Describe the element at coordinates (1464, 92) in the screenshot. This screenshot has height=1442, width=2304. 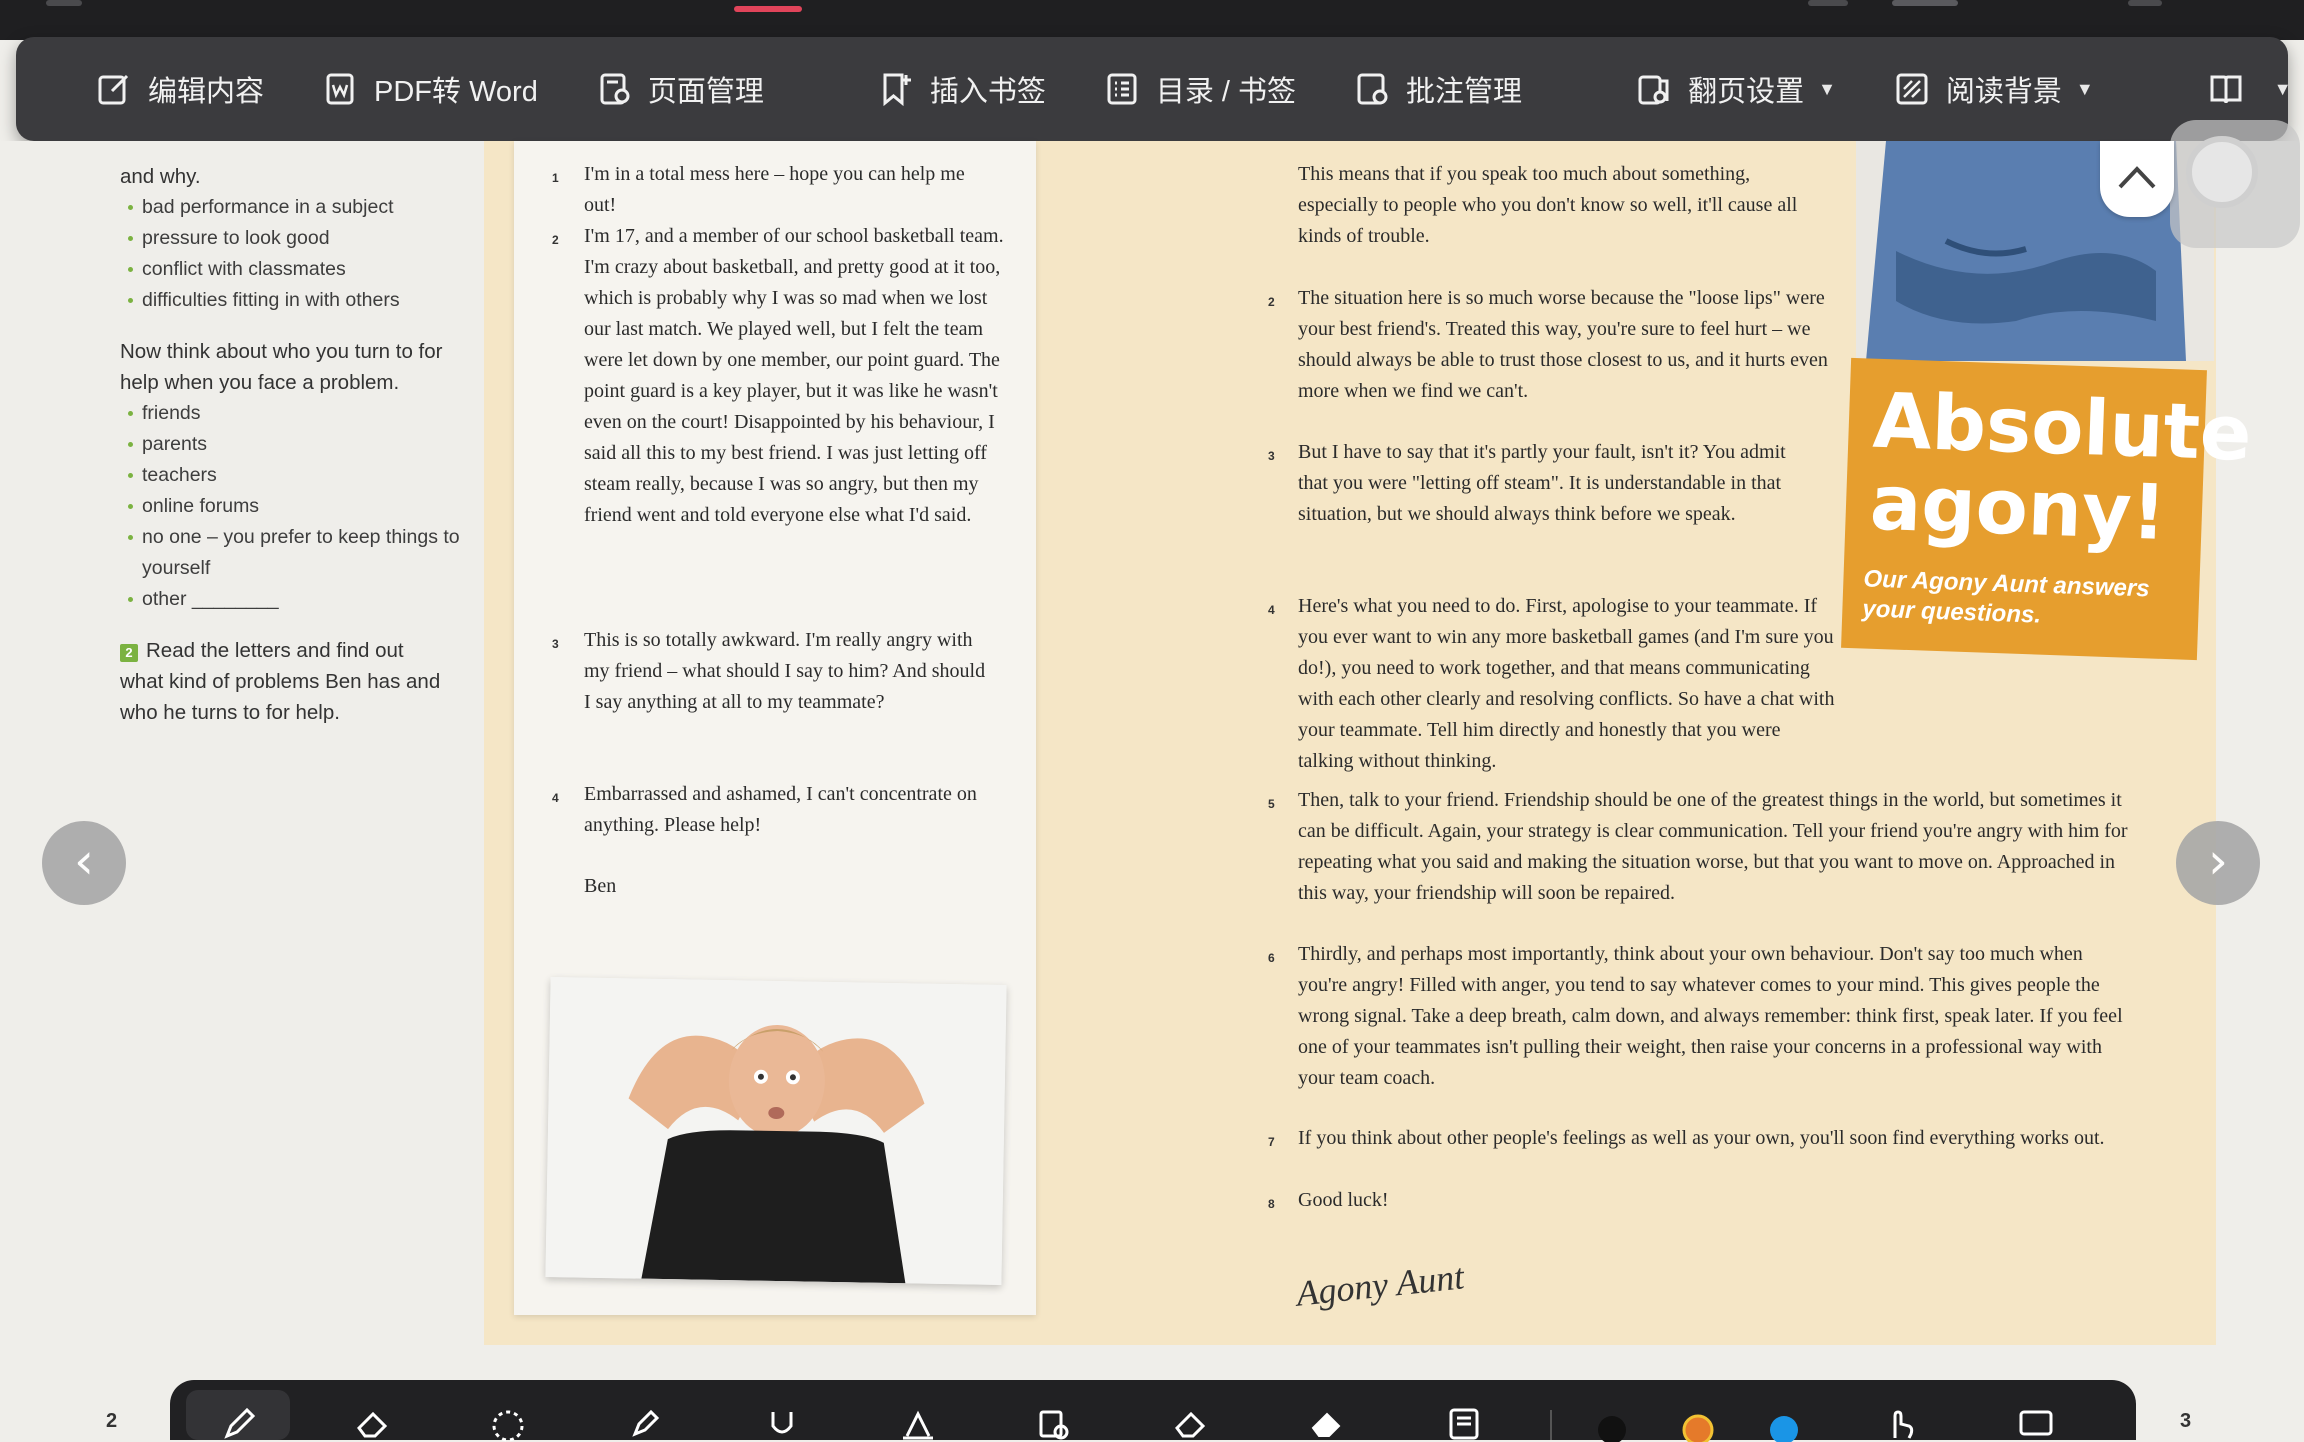
I see `annotation-manage-label: 批注管理` at that location.